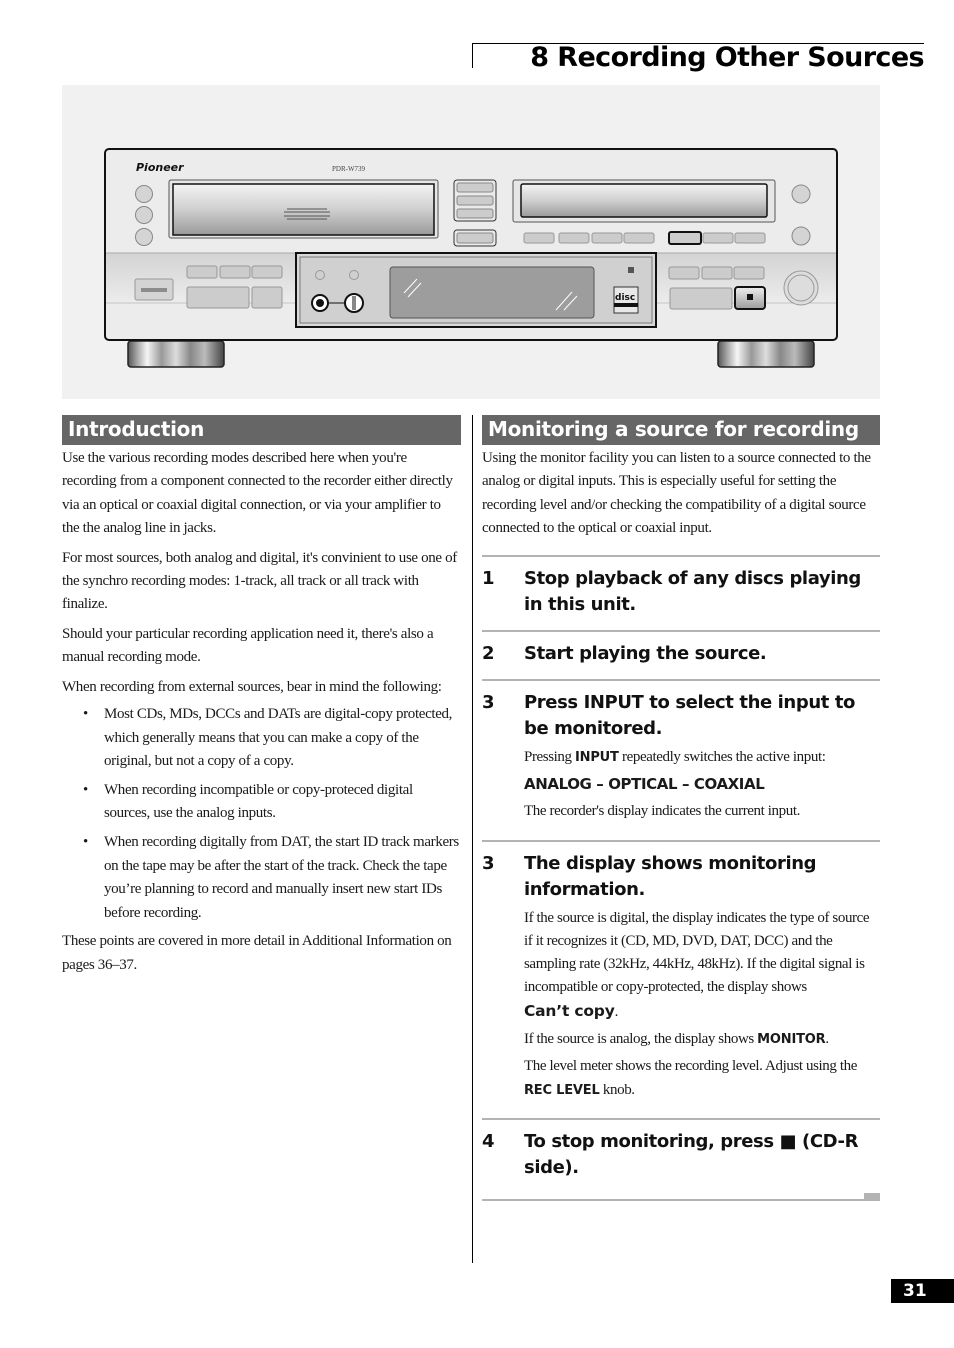 The width and height of the screenshot is (954, 1348). Describe the element at coordinates (160, 167) in the screenshot. I see `brand-logo: Pioneer` at that location.